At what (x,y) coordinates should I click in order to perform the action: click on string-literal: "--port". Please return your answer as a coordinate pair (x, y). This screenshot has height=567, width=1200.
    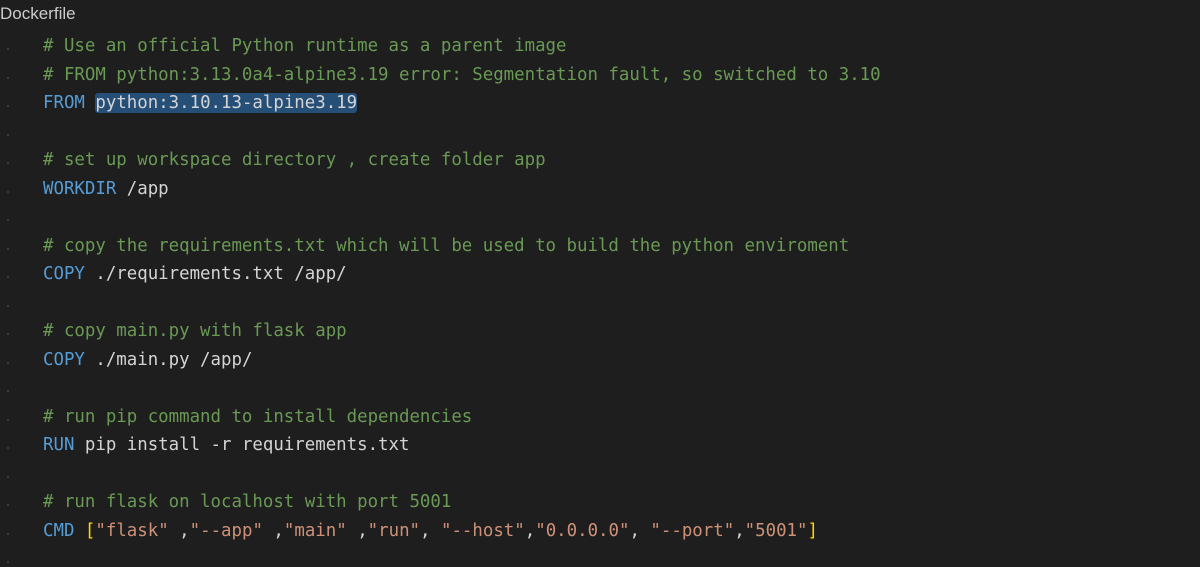
    Looking at the image, I should click on (692, 530).